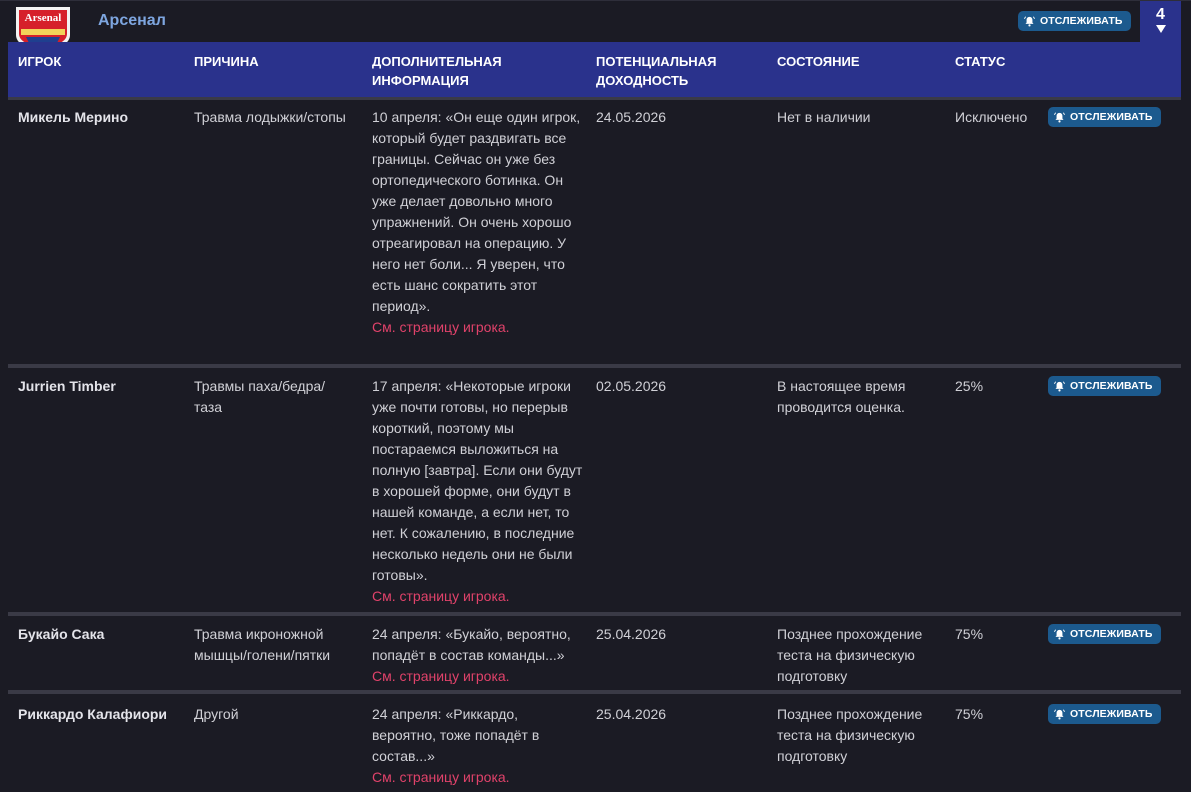 This screenshot has height=792, width=1191. What do you see at coordinates (132, 21) in the screenshot?
I see `team-name: Арсенал` at bounding box center [132, 21].